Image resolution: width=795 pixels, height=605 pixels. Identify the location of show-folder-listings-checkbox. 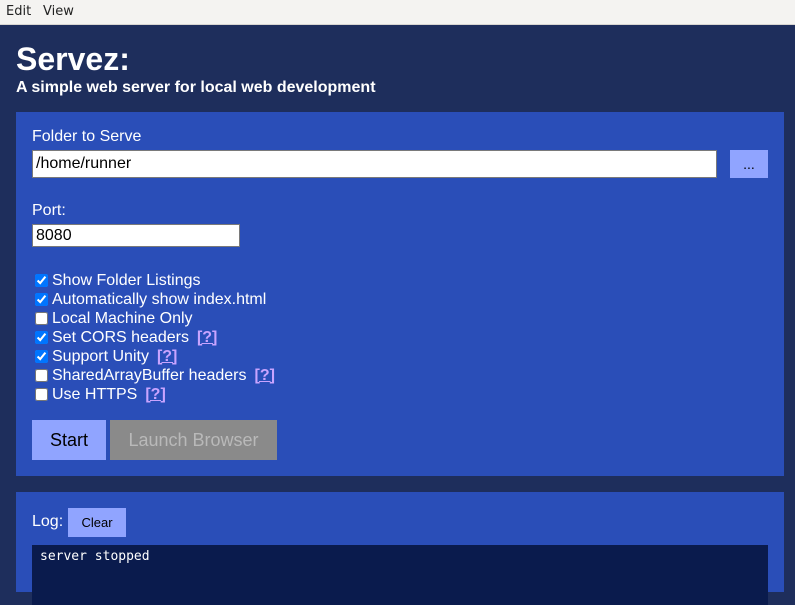
(41, 280).